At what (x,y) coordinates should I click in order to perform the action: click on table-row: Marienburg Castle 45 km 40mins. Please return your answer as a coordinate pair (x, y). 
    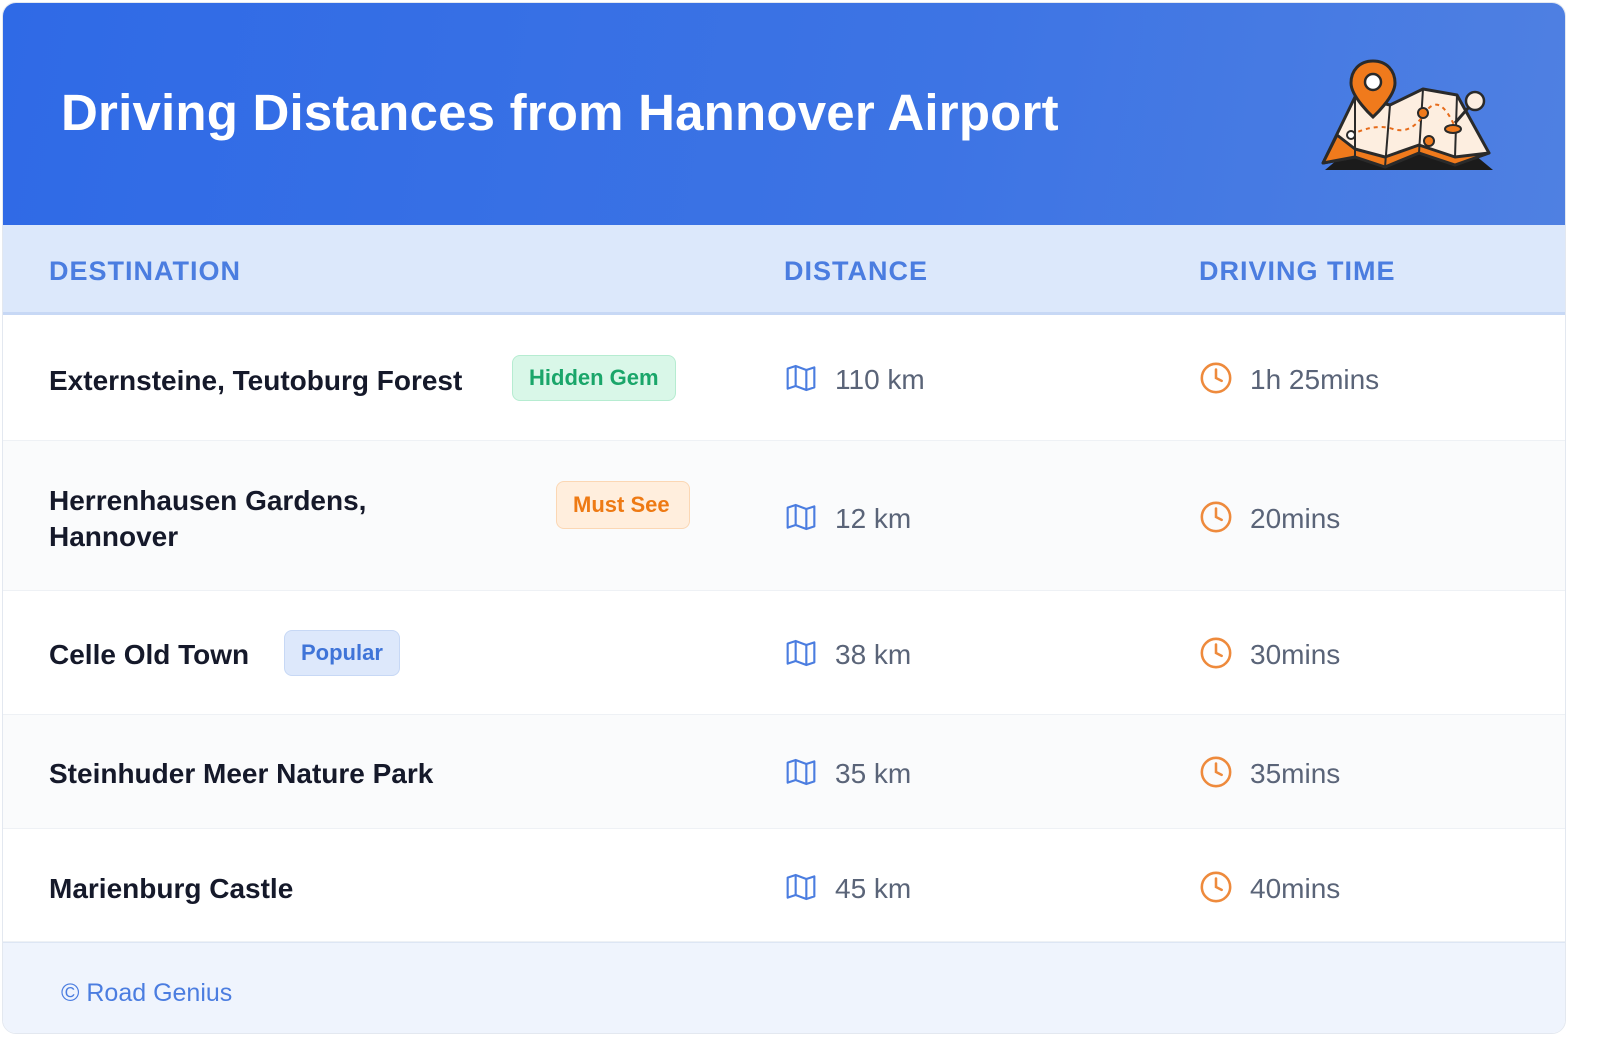
    Looking at the image, I should click on (784, 885).